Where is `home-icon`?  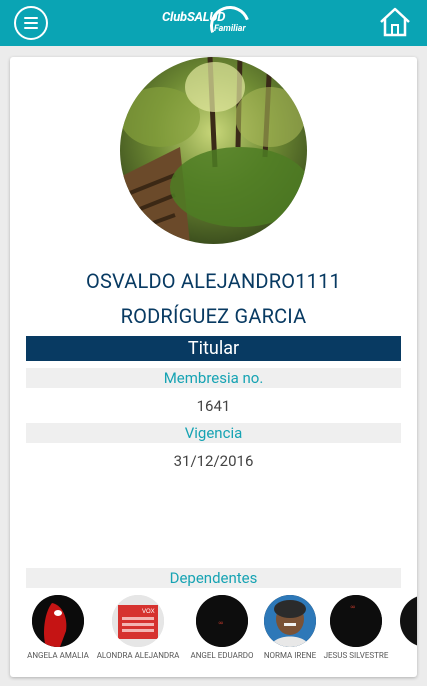 home-icon is located at coordinates (395, 22).